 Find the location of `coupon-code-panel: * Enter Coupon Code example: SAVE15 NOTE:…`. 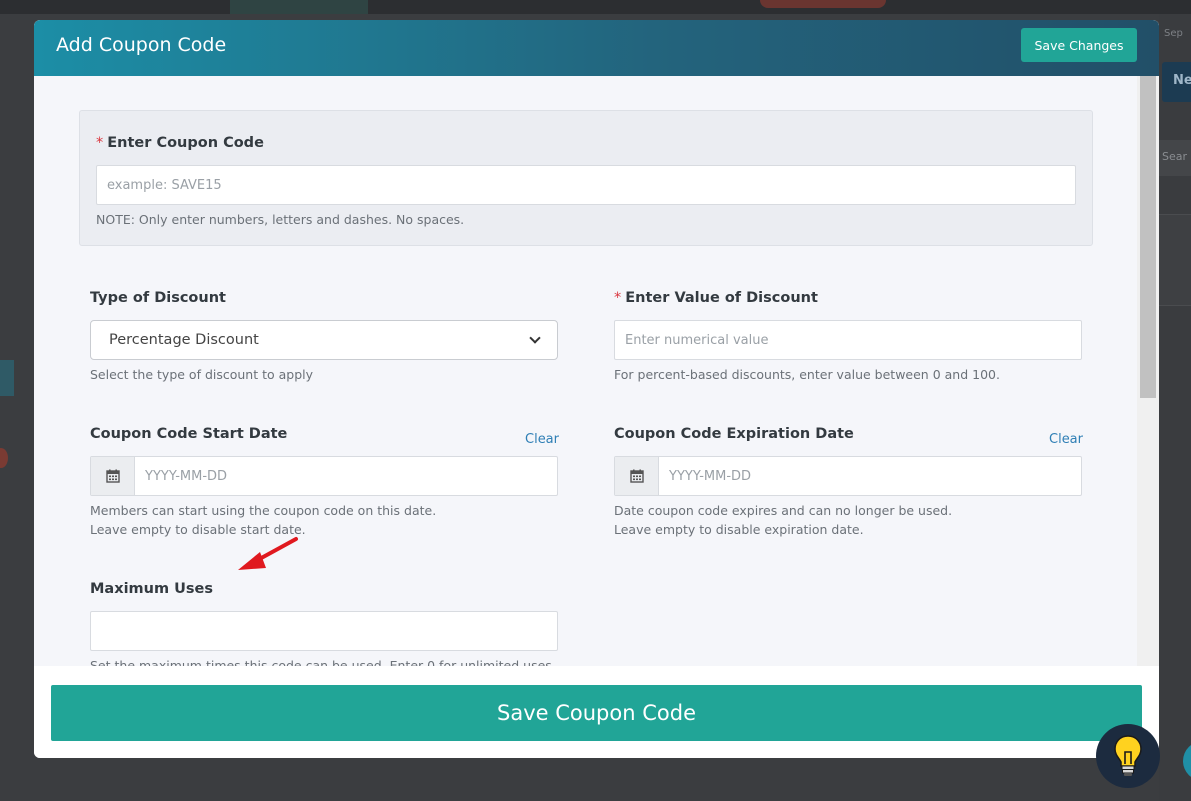

coupon-code-panel: * Enter Coupon Code example: SAVE15 NOTE:… is located at coordinates (586, 178).